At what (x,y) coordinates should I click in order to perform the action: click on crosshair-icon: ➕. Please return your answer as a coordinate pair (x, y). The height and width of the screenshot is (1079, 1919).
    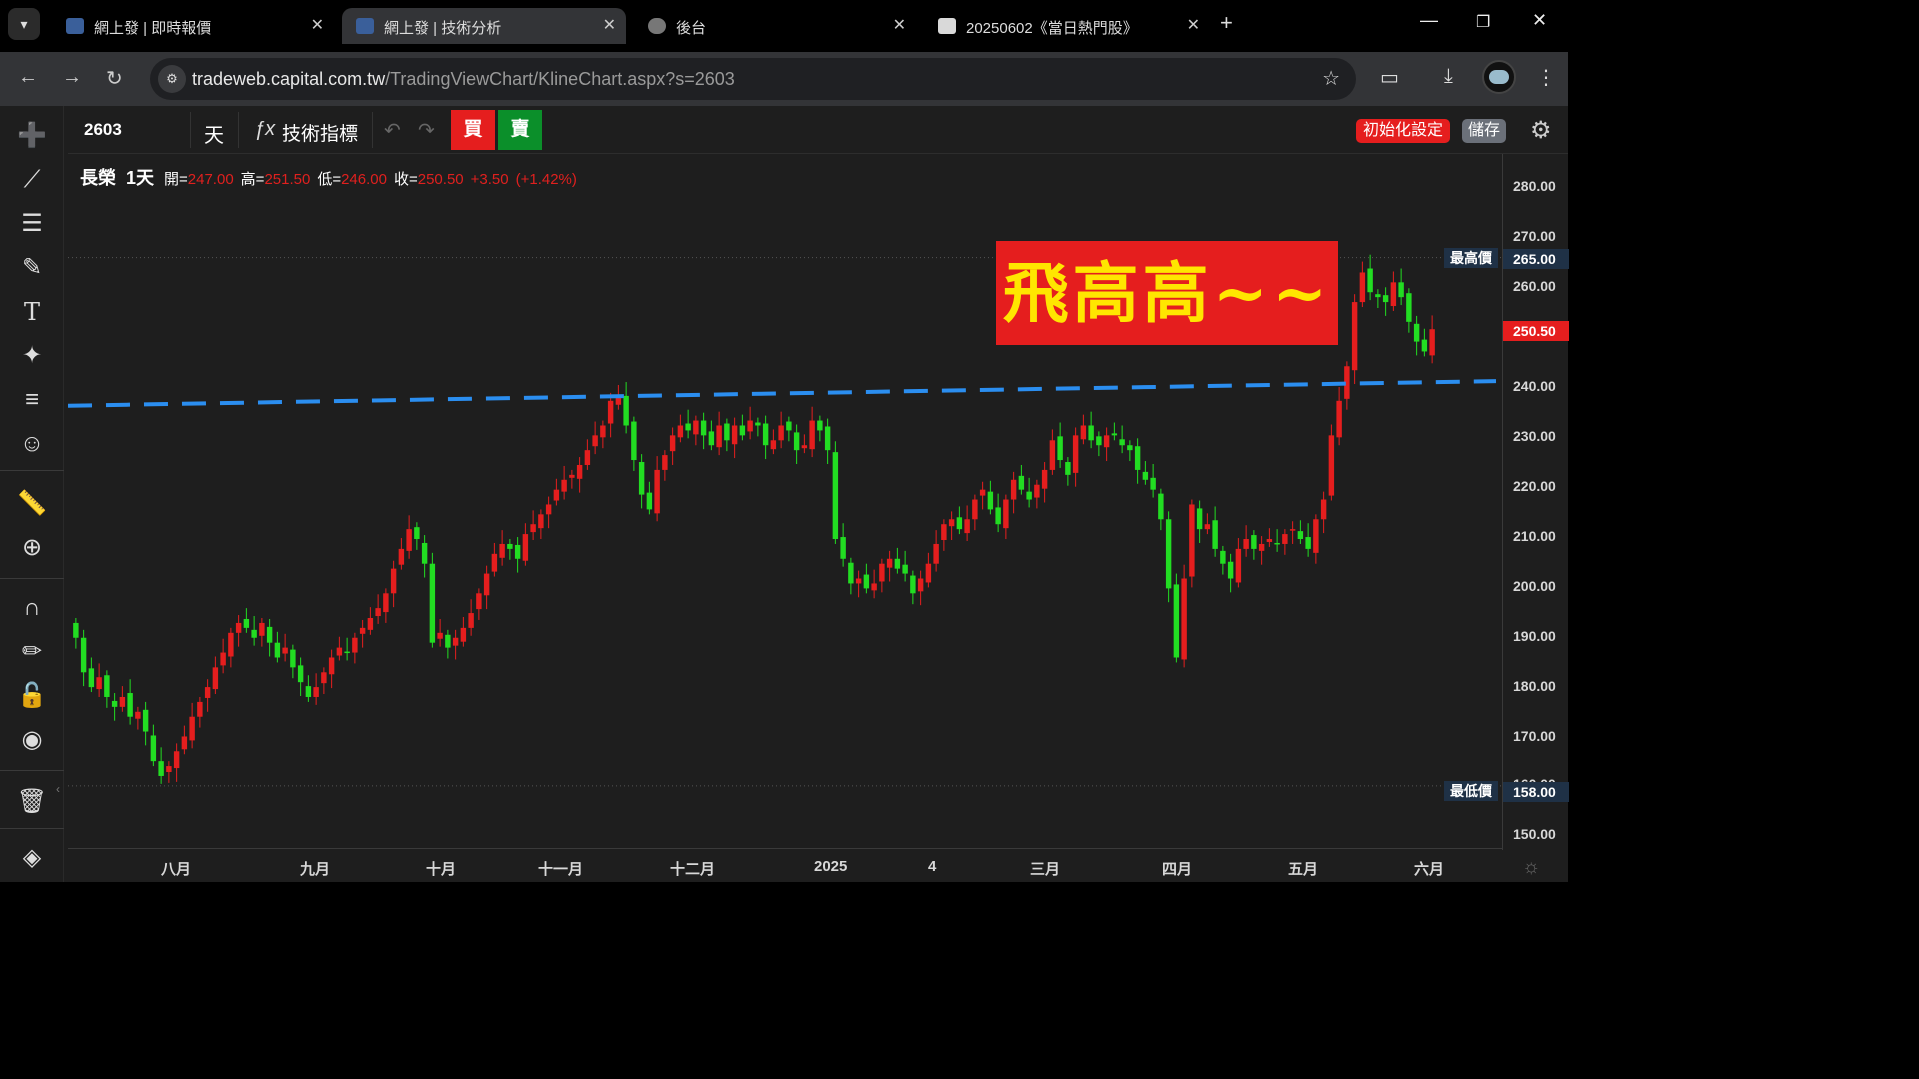
    Looking at the image, I should click on (32, 136).